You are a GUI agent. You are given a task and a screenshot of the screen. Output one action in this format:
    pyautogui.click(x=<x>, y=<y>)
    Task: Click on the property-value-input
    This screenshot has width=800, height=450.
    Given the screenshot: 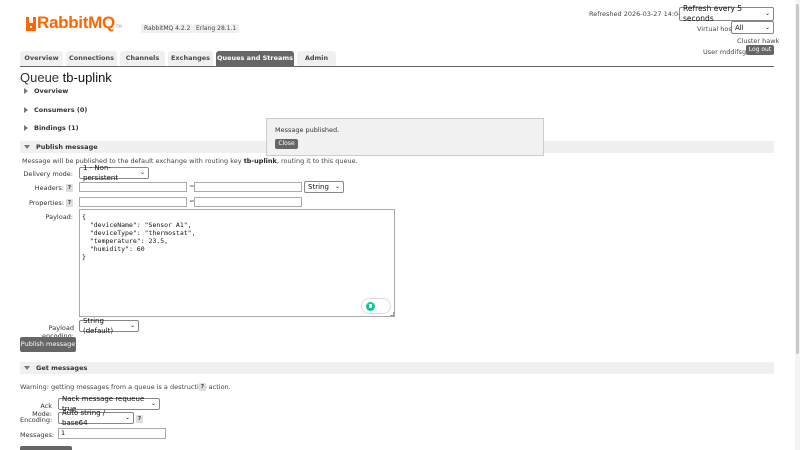 What is the action you would take?
    pyautogui.click(x=248, y=202)
    